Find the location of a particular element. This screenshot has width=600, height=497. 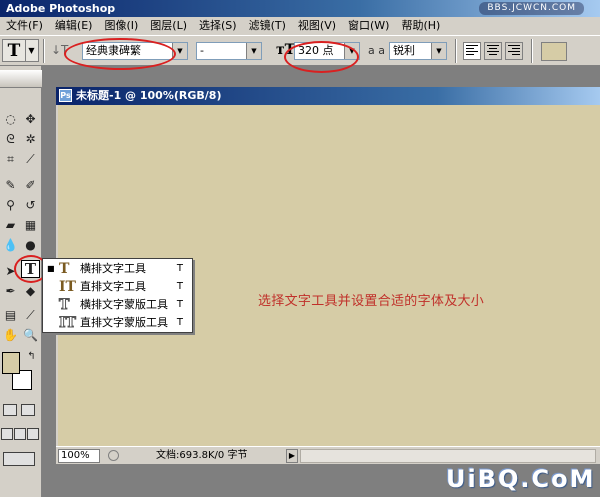

horizontal-type-mask-icon: T is located at coordinates (64, 305).